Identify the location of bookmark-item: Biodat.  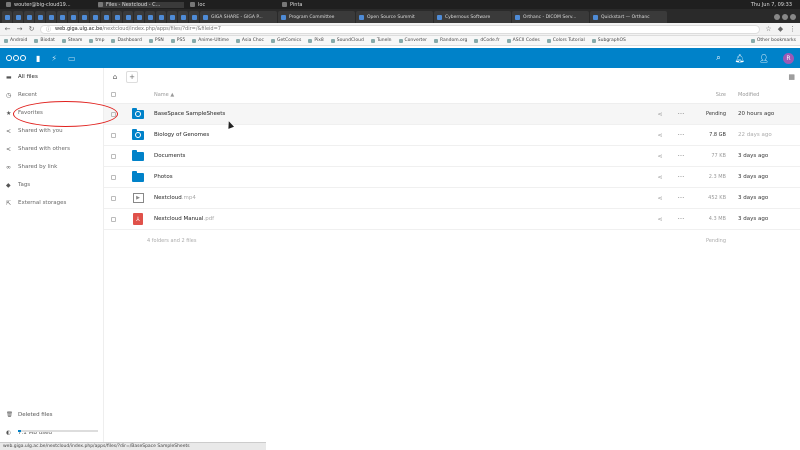
(44, 40).